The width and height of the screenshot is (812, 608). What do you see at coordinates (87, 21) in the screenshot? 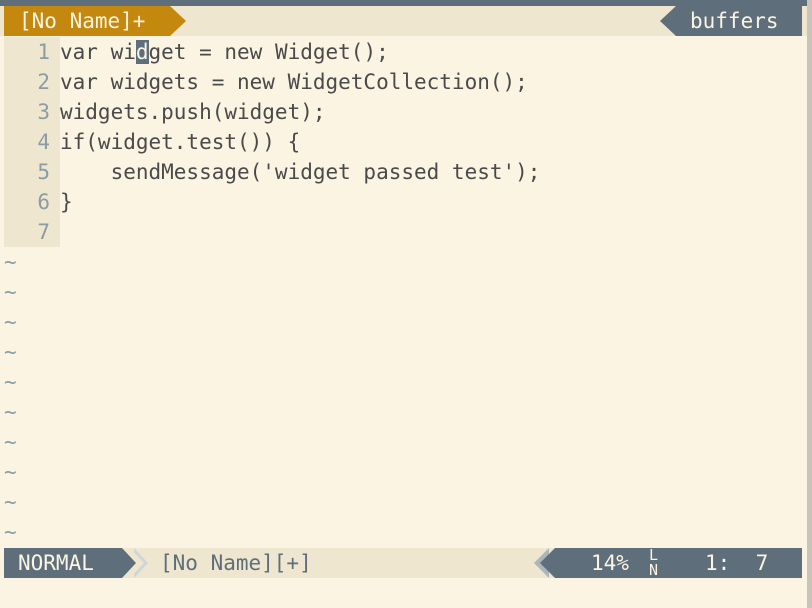
I see `tab-current-buffer: [No Name]+` at bounding box center [87, 21].